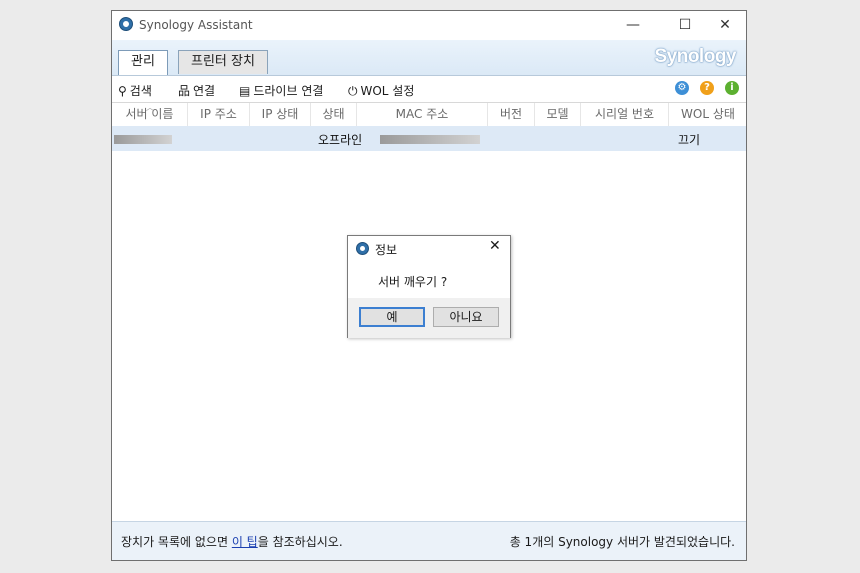 This screenshot has height=573, width=860. Describe the element at coordinates (334, 114) in the screenshot. I see `column-status: 상태` at that location.